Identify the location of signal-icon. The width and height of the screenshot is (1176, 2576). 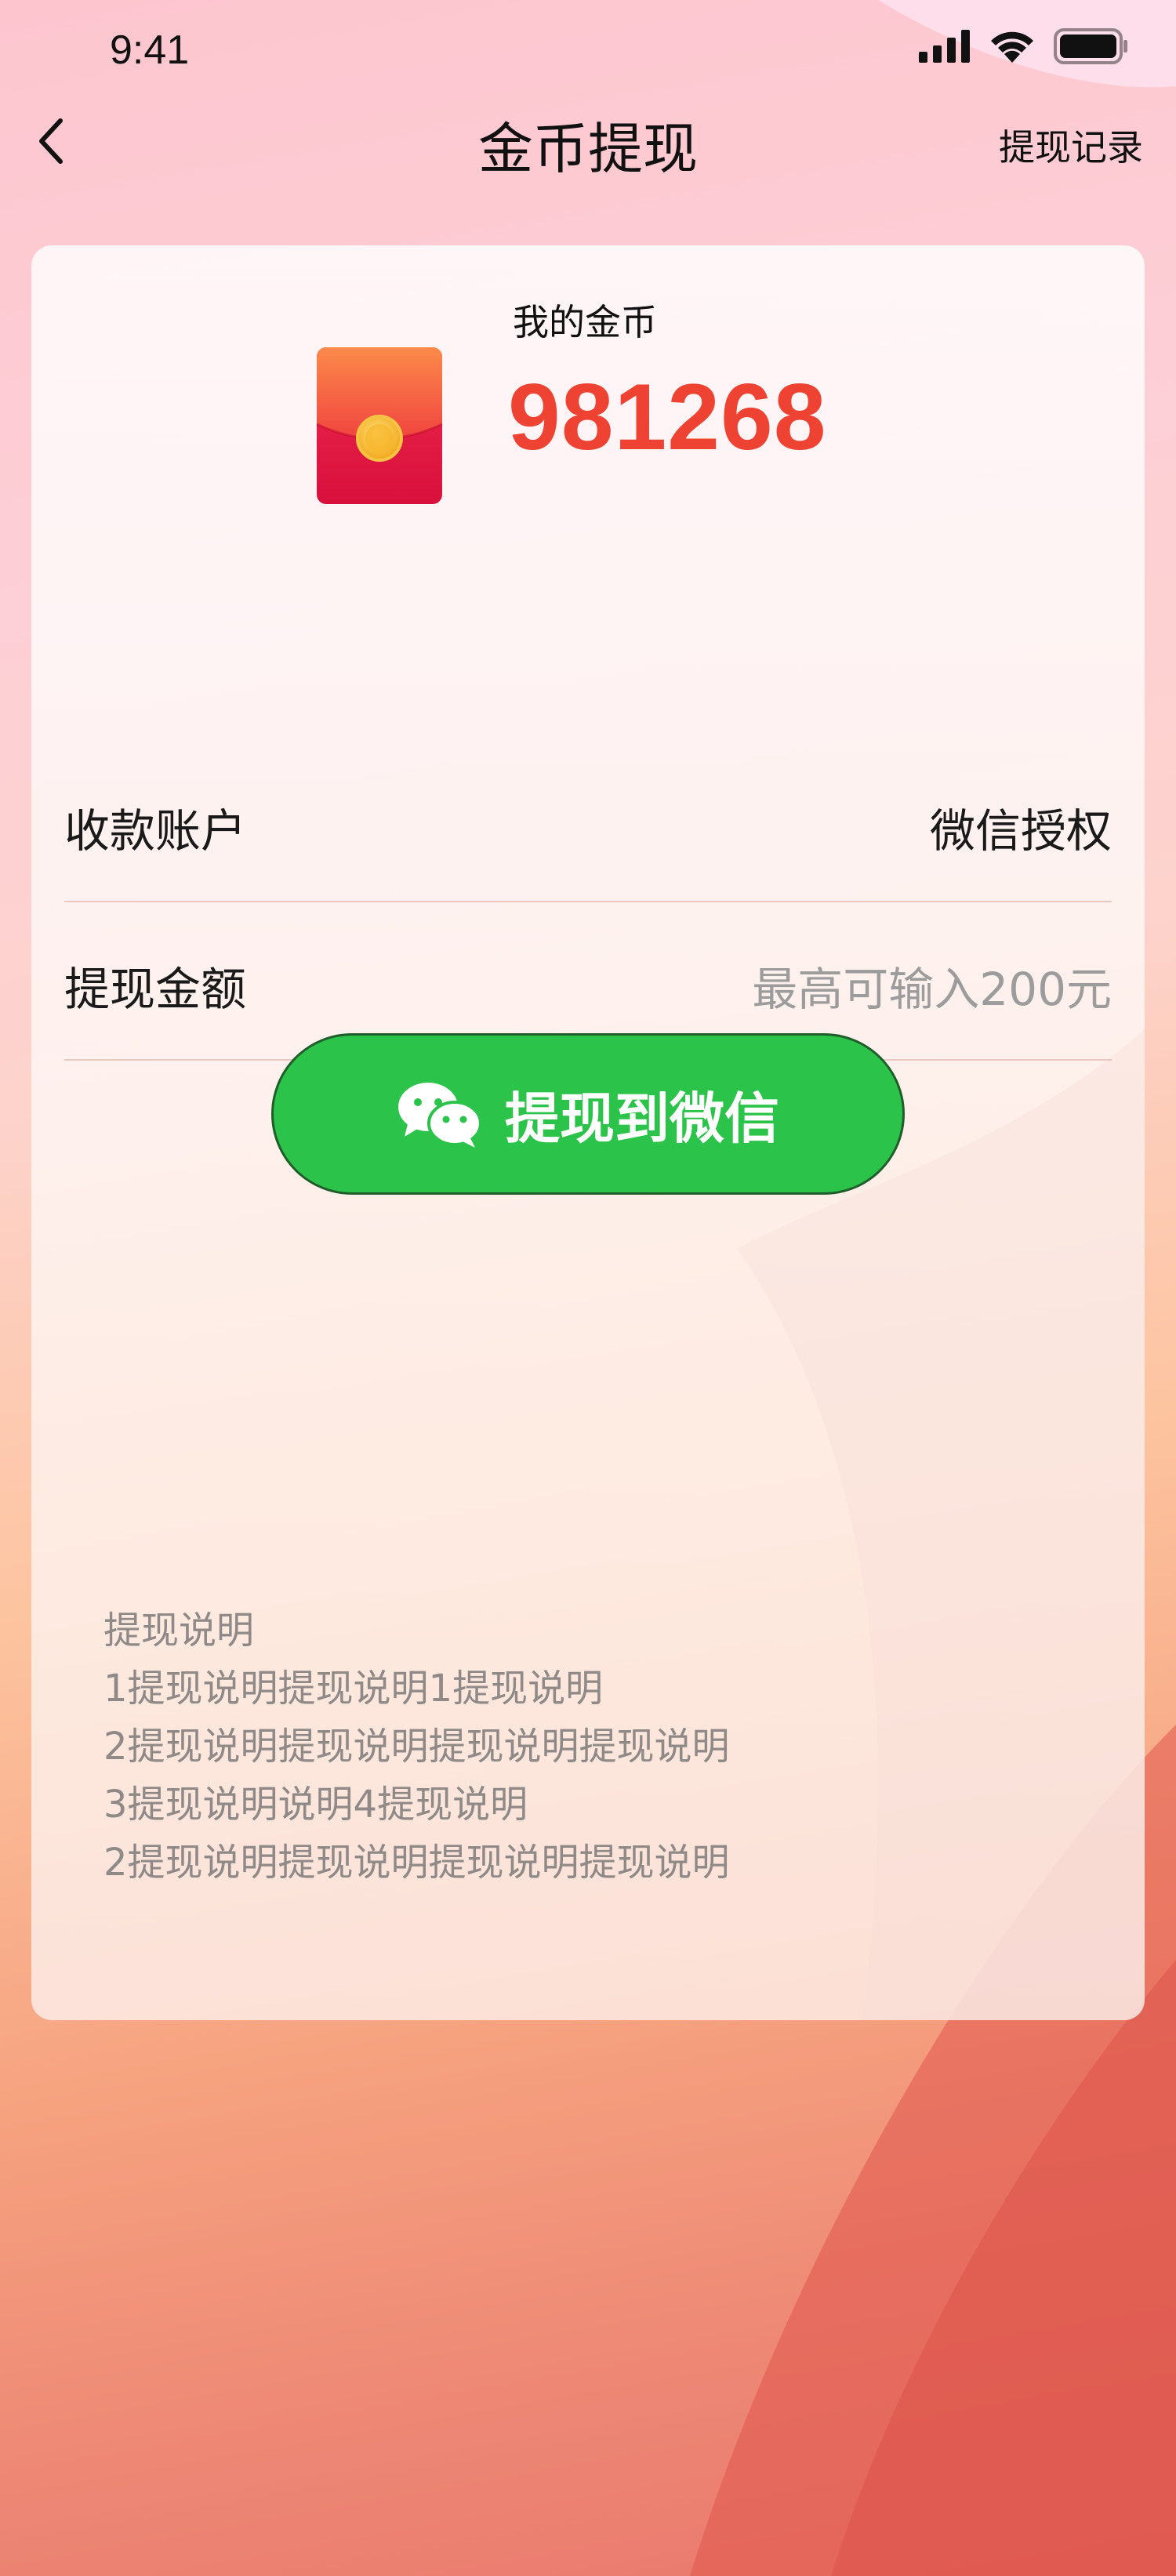
(944, 47).